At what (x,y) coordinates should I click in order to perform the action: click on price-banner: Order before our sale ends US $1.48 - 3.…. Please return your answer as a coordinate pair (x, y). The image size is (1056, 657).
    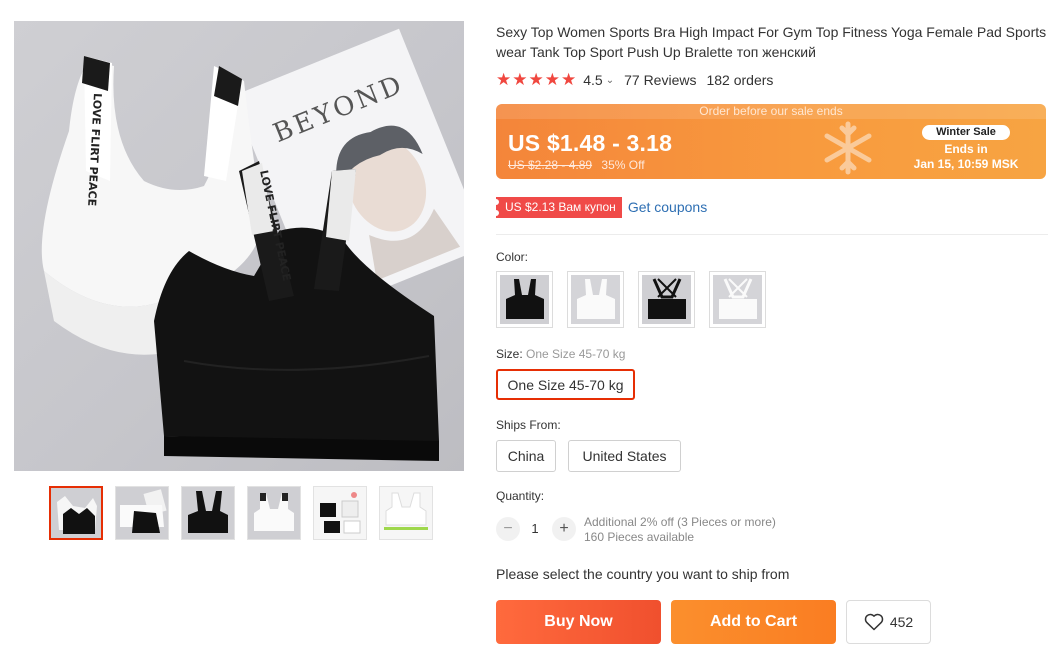
    Looking at the image, I should click on (771, 141).